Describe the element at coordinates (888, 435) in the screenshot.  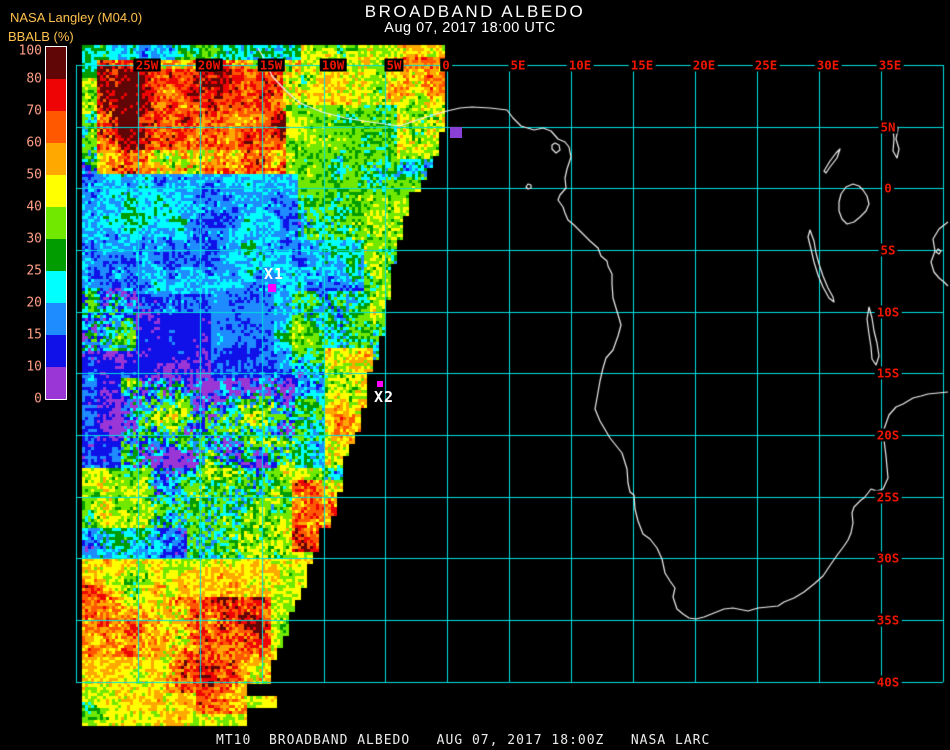
I see `lat-label-20S: 20S` at that location.